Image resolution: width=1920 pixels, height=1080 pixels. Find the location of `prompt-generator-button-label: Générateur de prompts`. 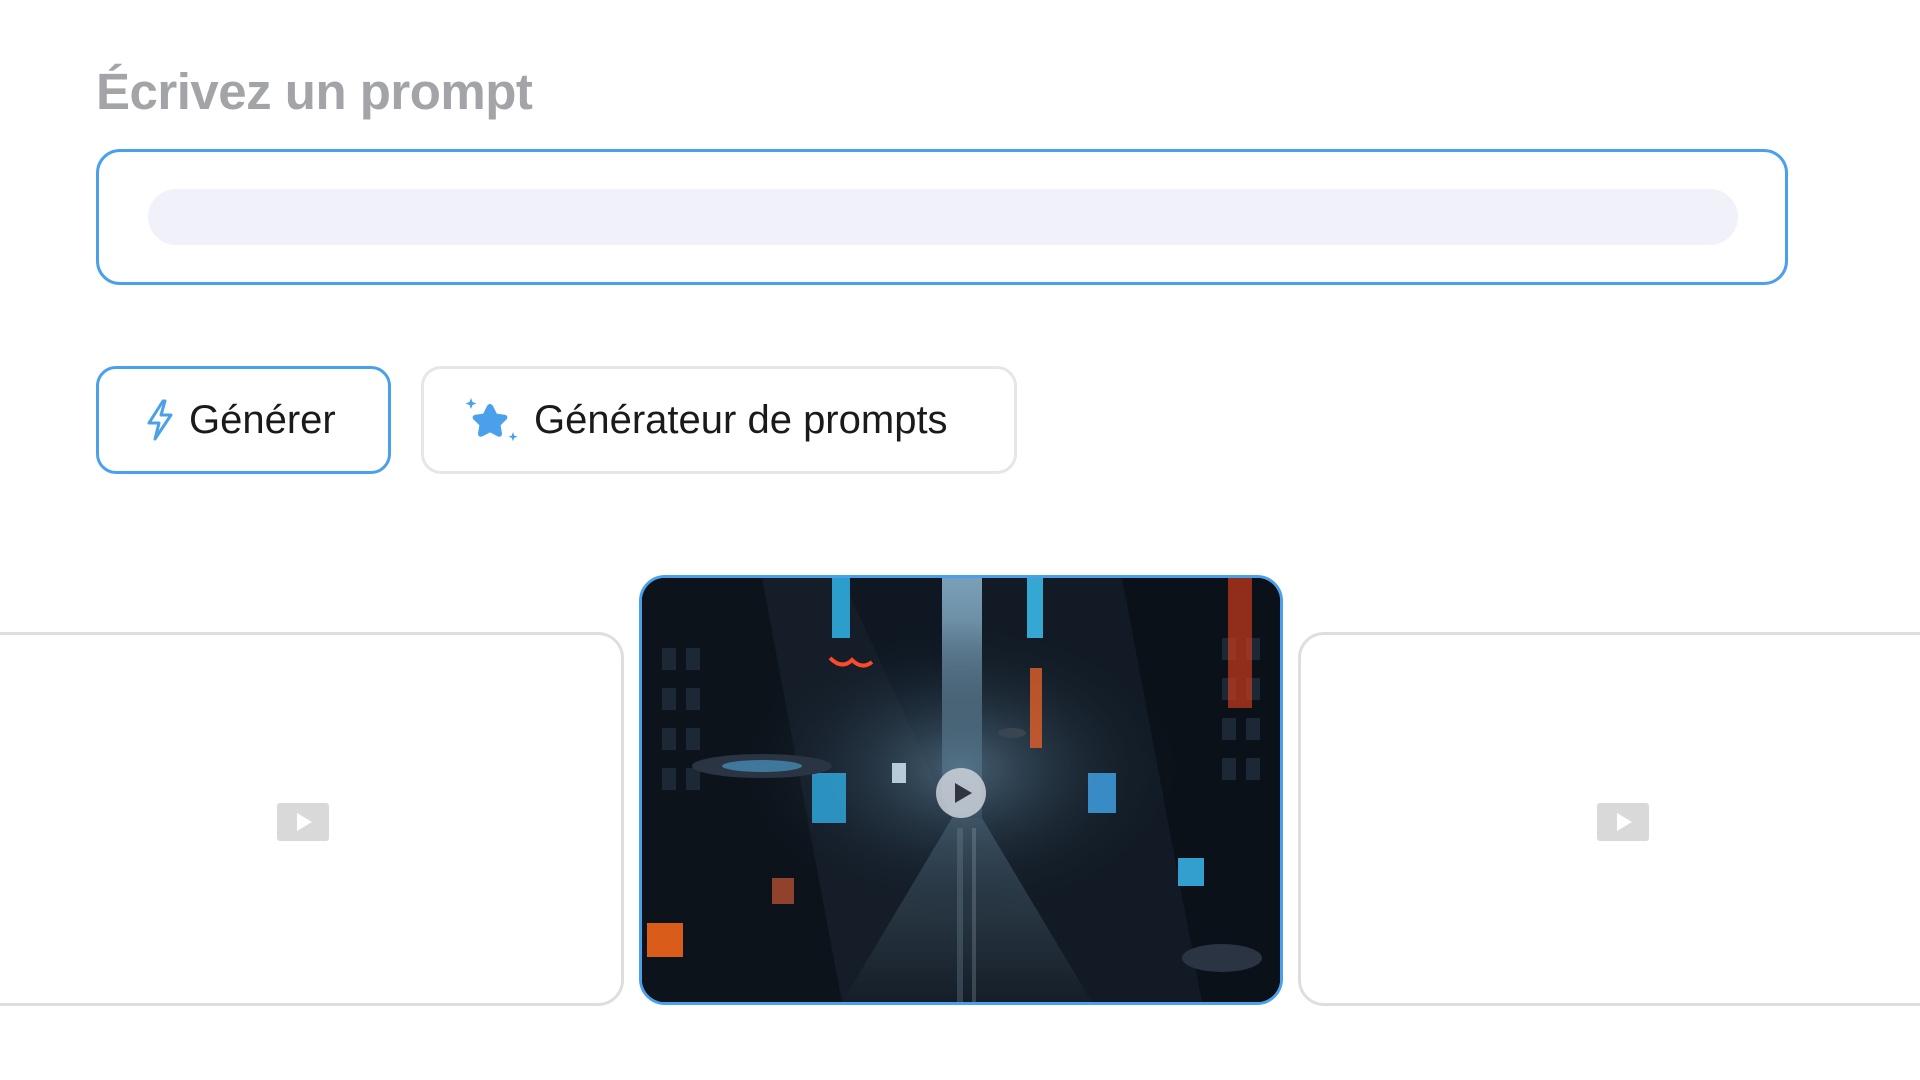

prompt-generator-button-label: Générateur de prompts is located at coordinates (741, 419).